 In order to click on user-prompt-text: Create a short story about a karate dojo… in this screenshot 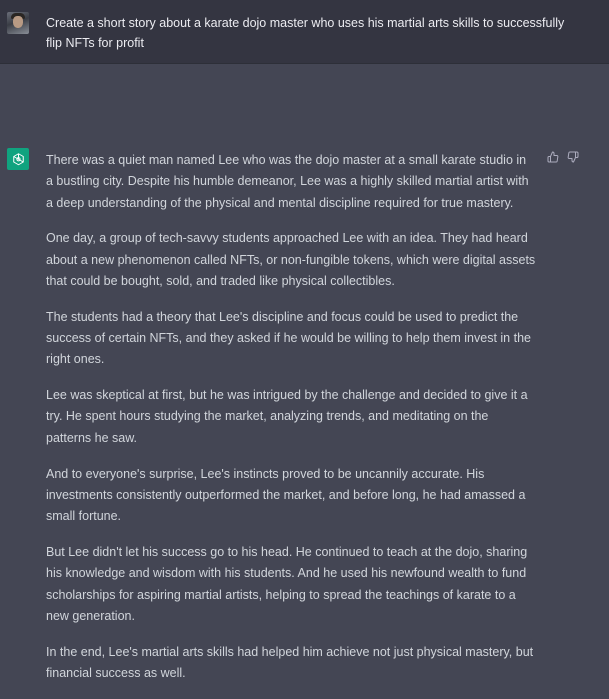, I will do `click(305, 33)`.